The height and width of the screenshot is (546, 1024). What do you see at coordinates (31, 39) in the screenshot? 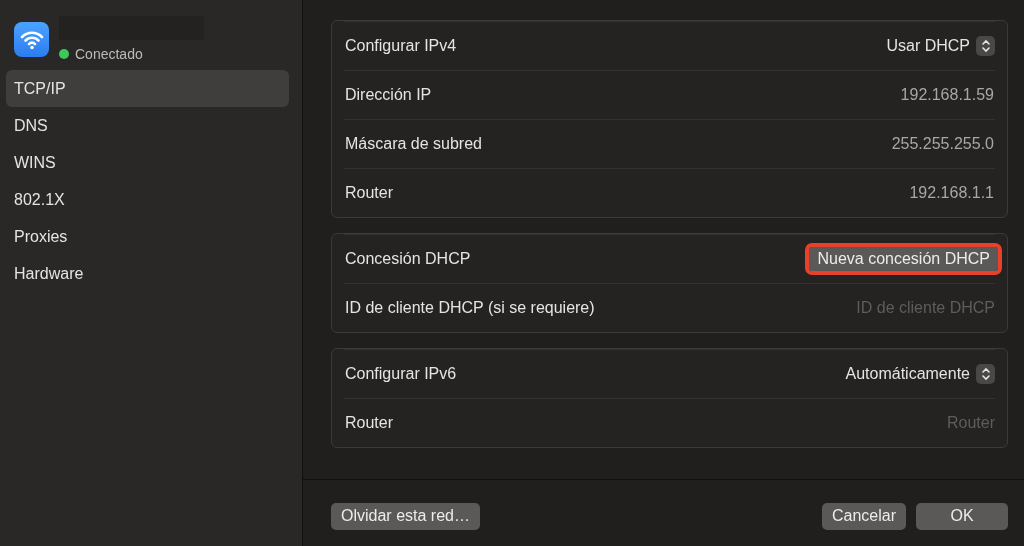
I see `wifi-app-icon` at bounding box center [31, 39].